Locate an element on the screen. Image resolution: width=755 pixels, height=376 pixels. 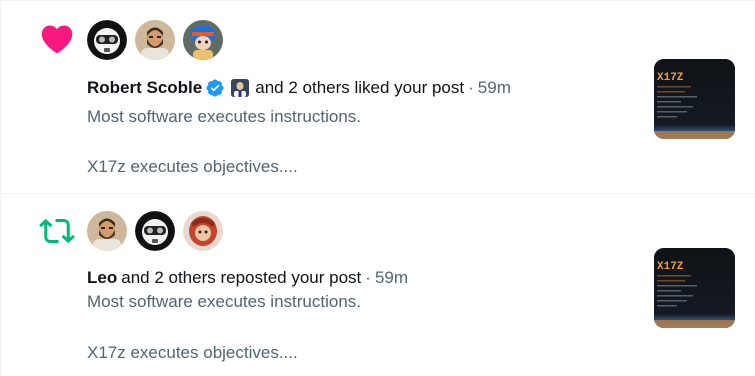
actor-name: Leo is located at coordinates (102, 278).